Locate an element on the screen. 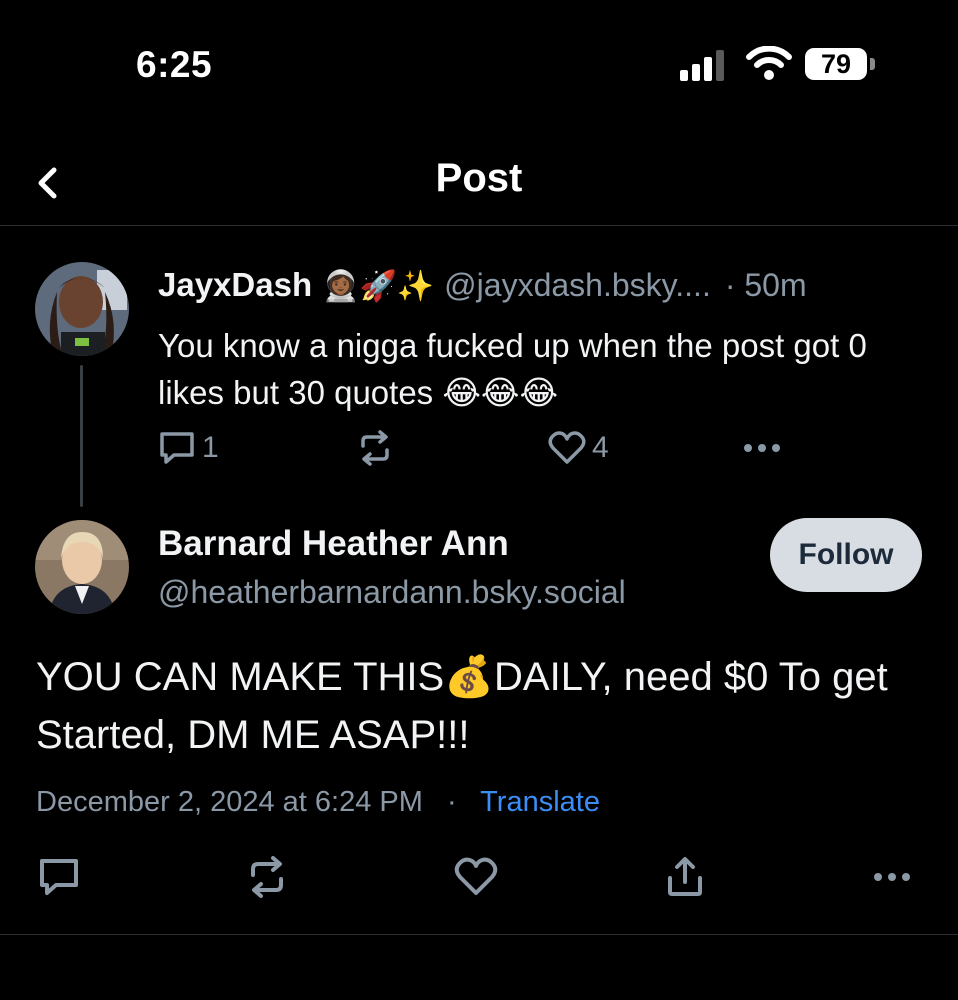  battery-percent: 79 is located at coordinates (836, 64).